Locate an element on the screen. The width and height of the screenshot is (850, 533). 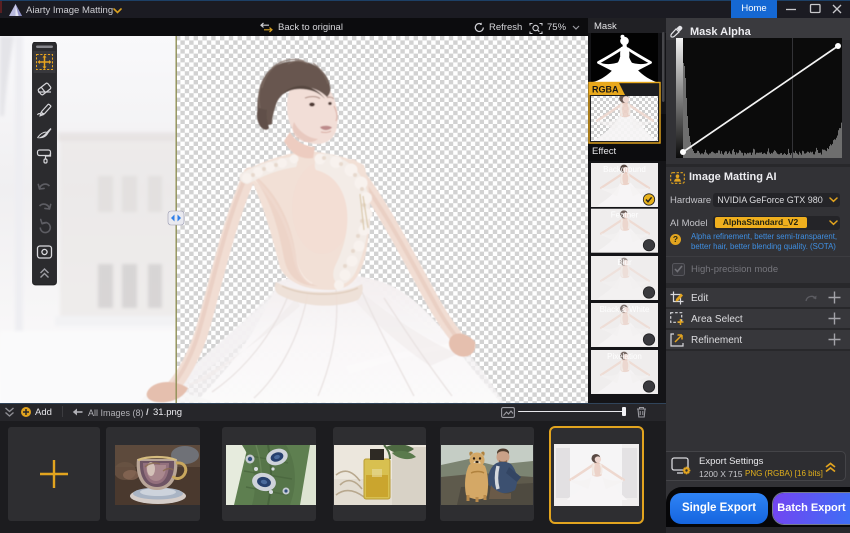
svg-text: Blur is located at coordinates (624, 262).